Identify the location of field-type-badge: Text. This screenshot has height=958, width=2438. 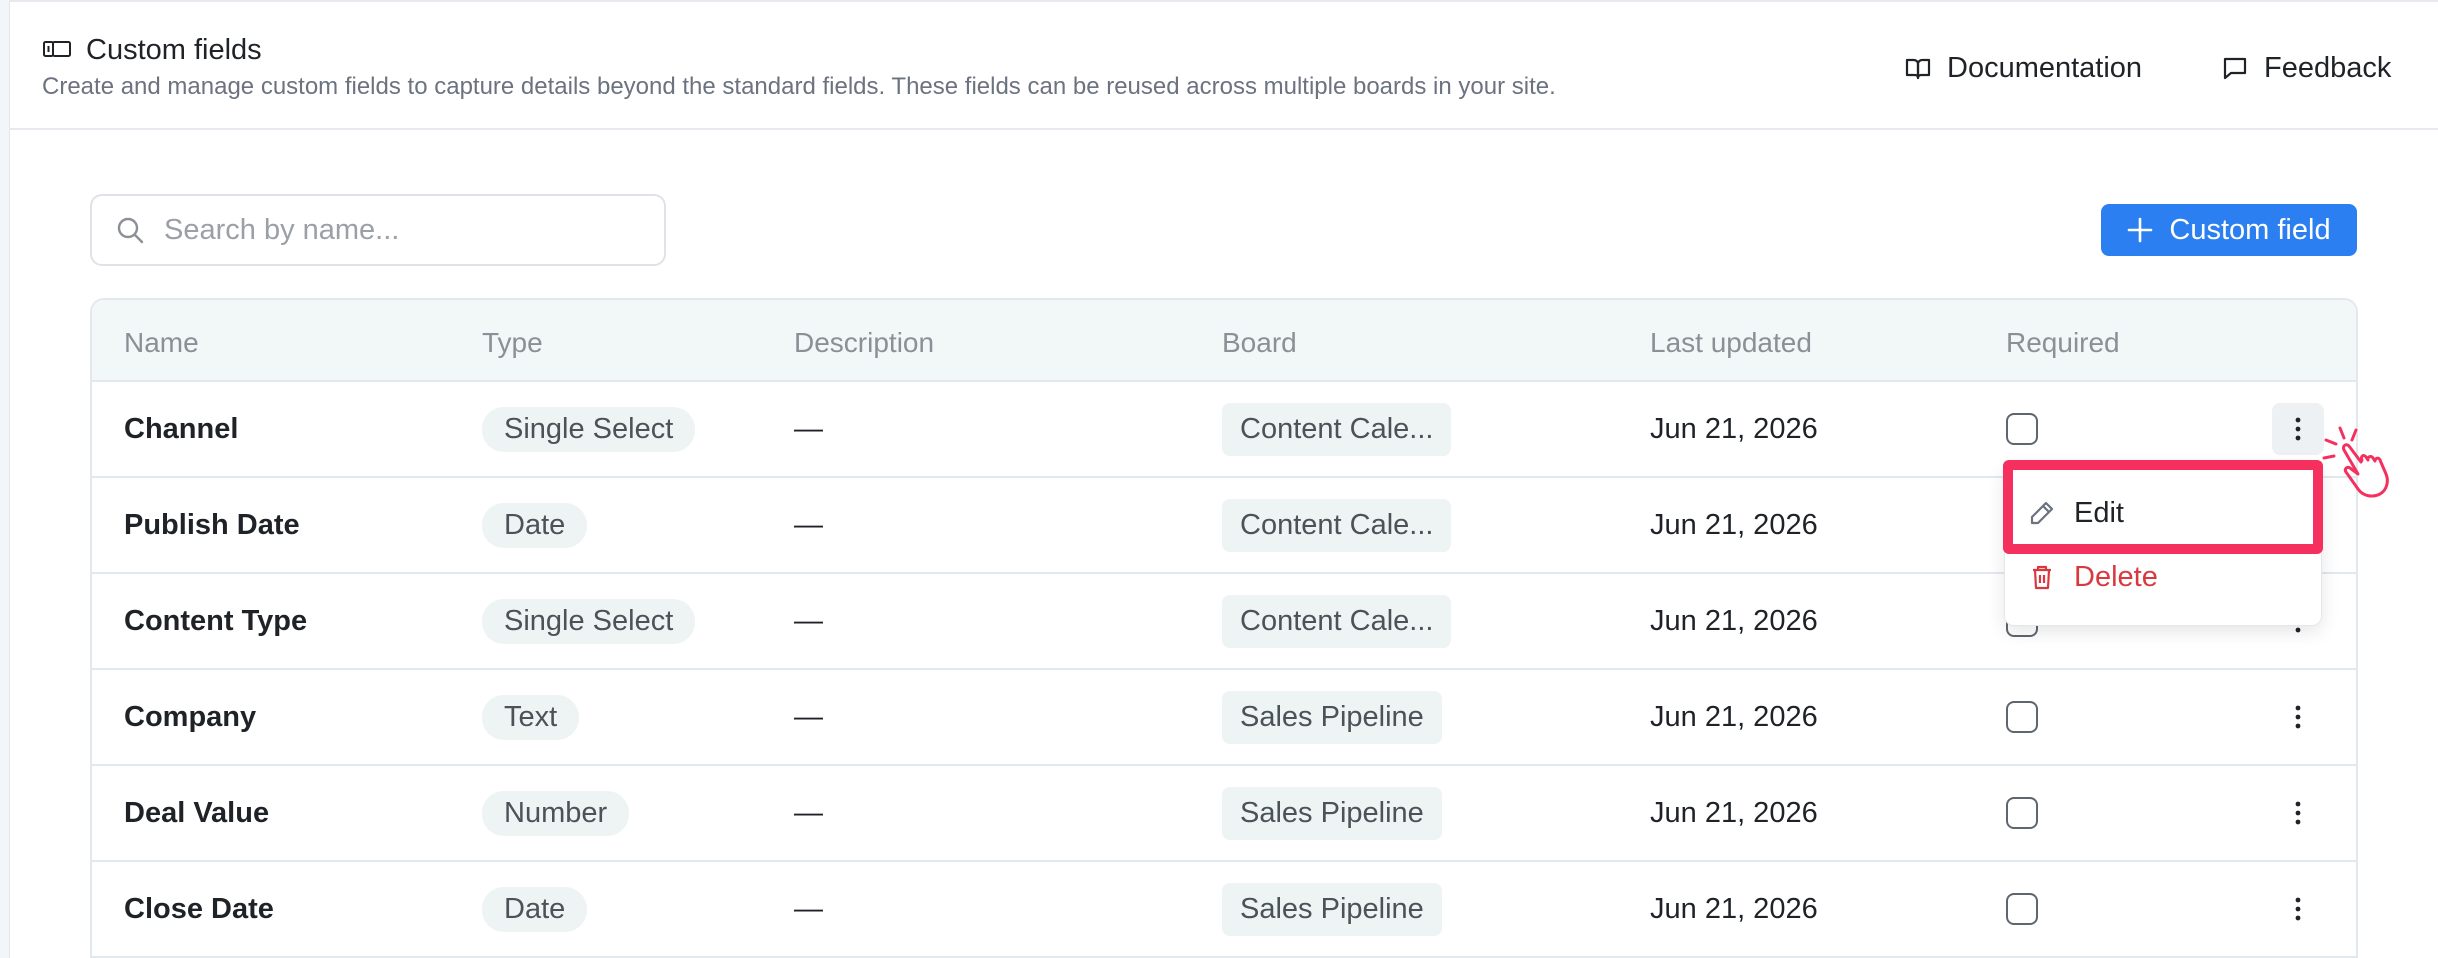
(531, 717).